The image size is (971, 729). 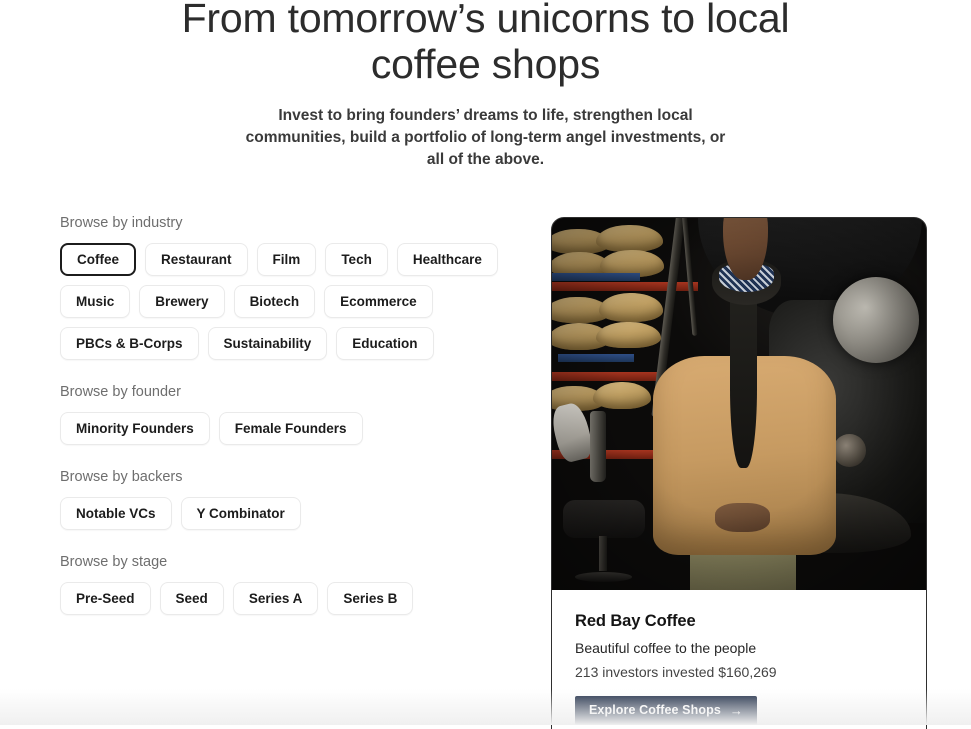 What do you see at coordinates (105, 598) in the screenshot?
I see `chip-pre-seed: Pre-Seed` at bounding box center [105, 598].